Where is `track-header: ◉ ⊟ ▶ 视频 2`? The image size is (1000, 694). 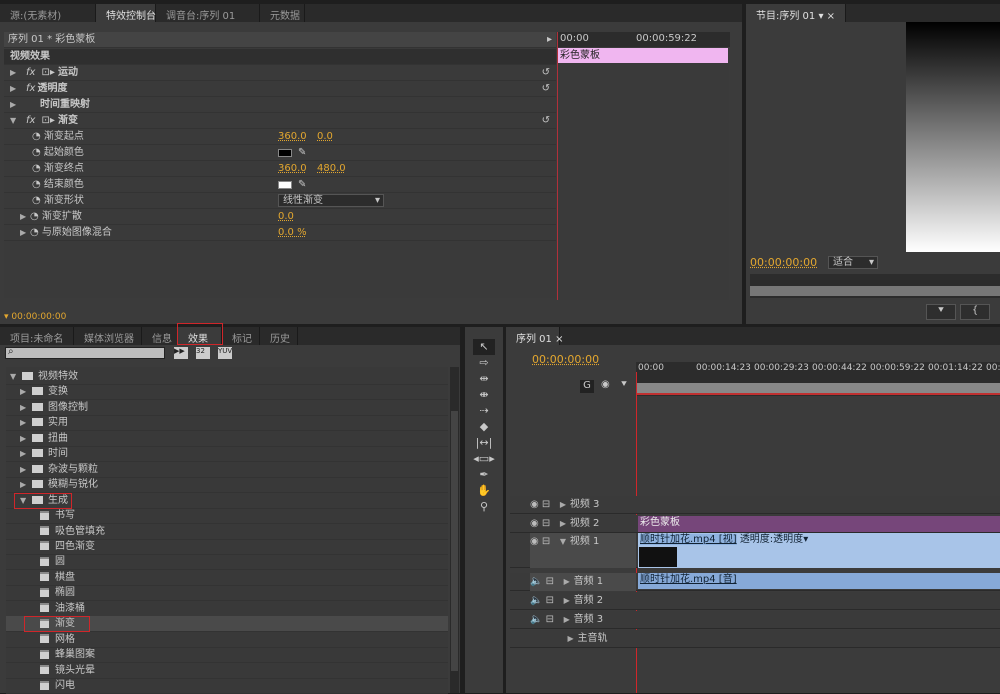 track-header: ◉ ⊟ ▶ 视频 2 is located at coordinates (583, 524).